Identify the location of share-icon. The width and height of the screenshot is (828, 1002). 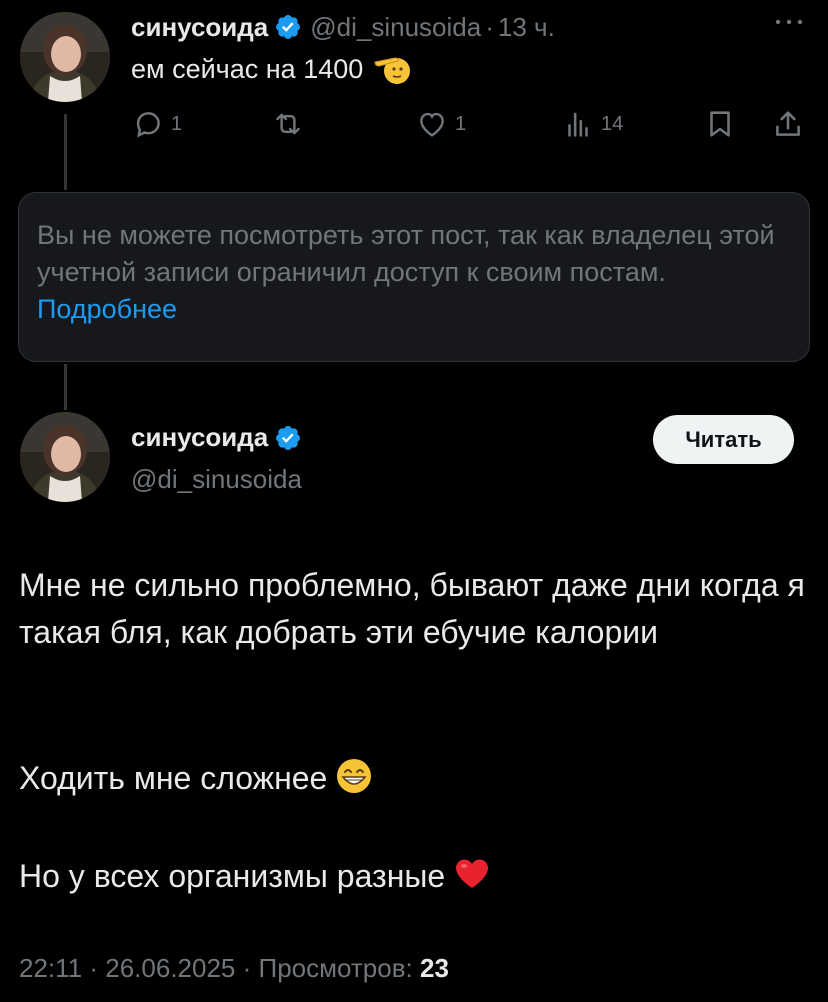
(788, 123).